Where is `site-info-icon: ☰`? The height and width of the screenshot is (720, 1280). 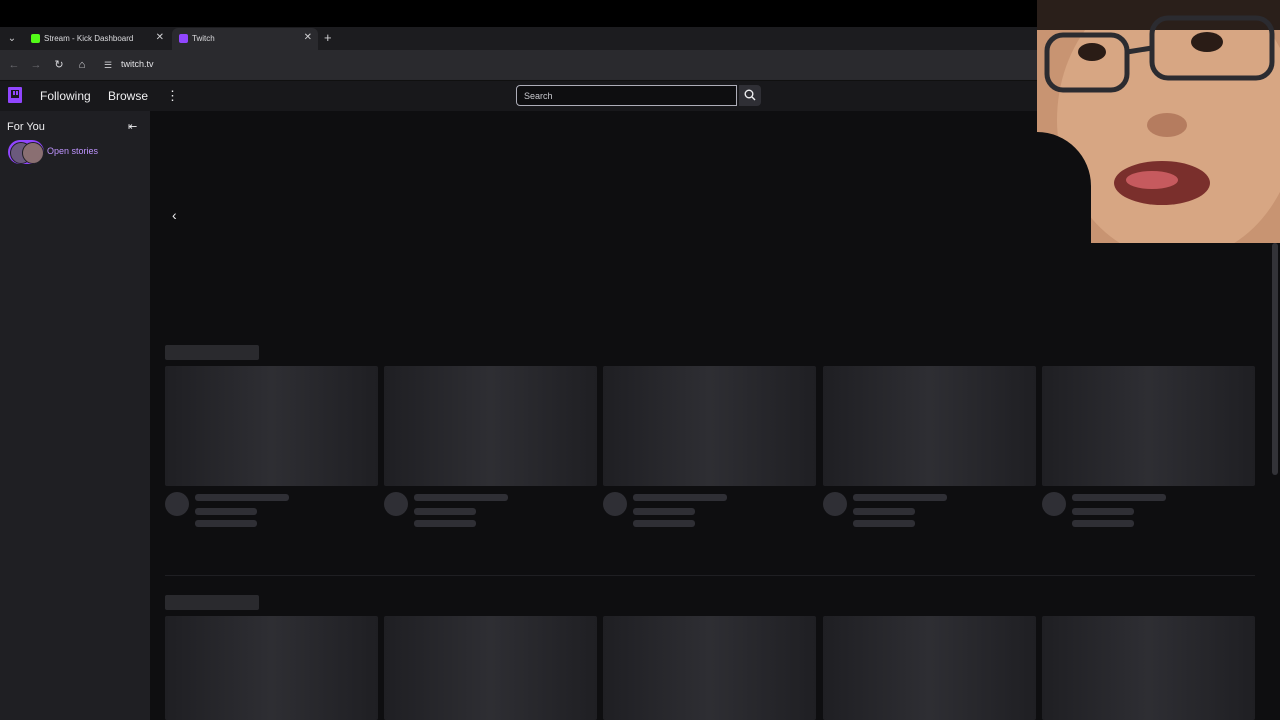 site-info-icon: ☰ is located at coordinates (108, 65).